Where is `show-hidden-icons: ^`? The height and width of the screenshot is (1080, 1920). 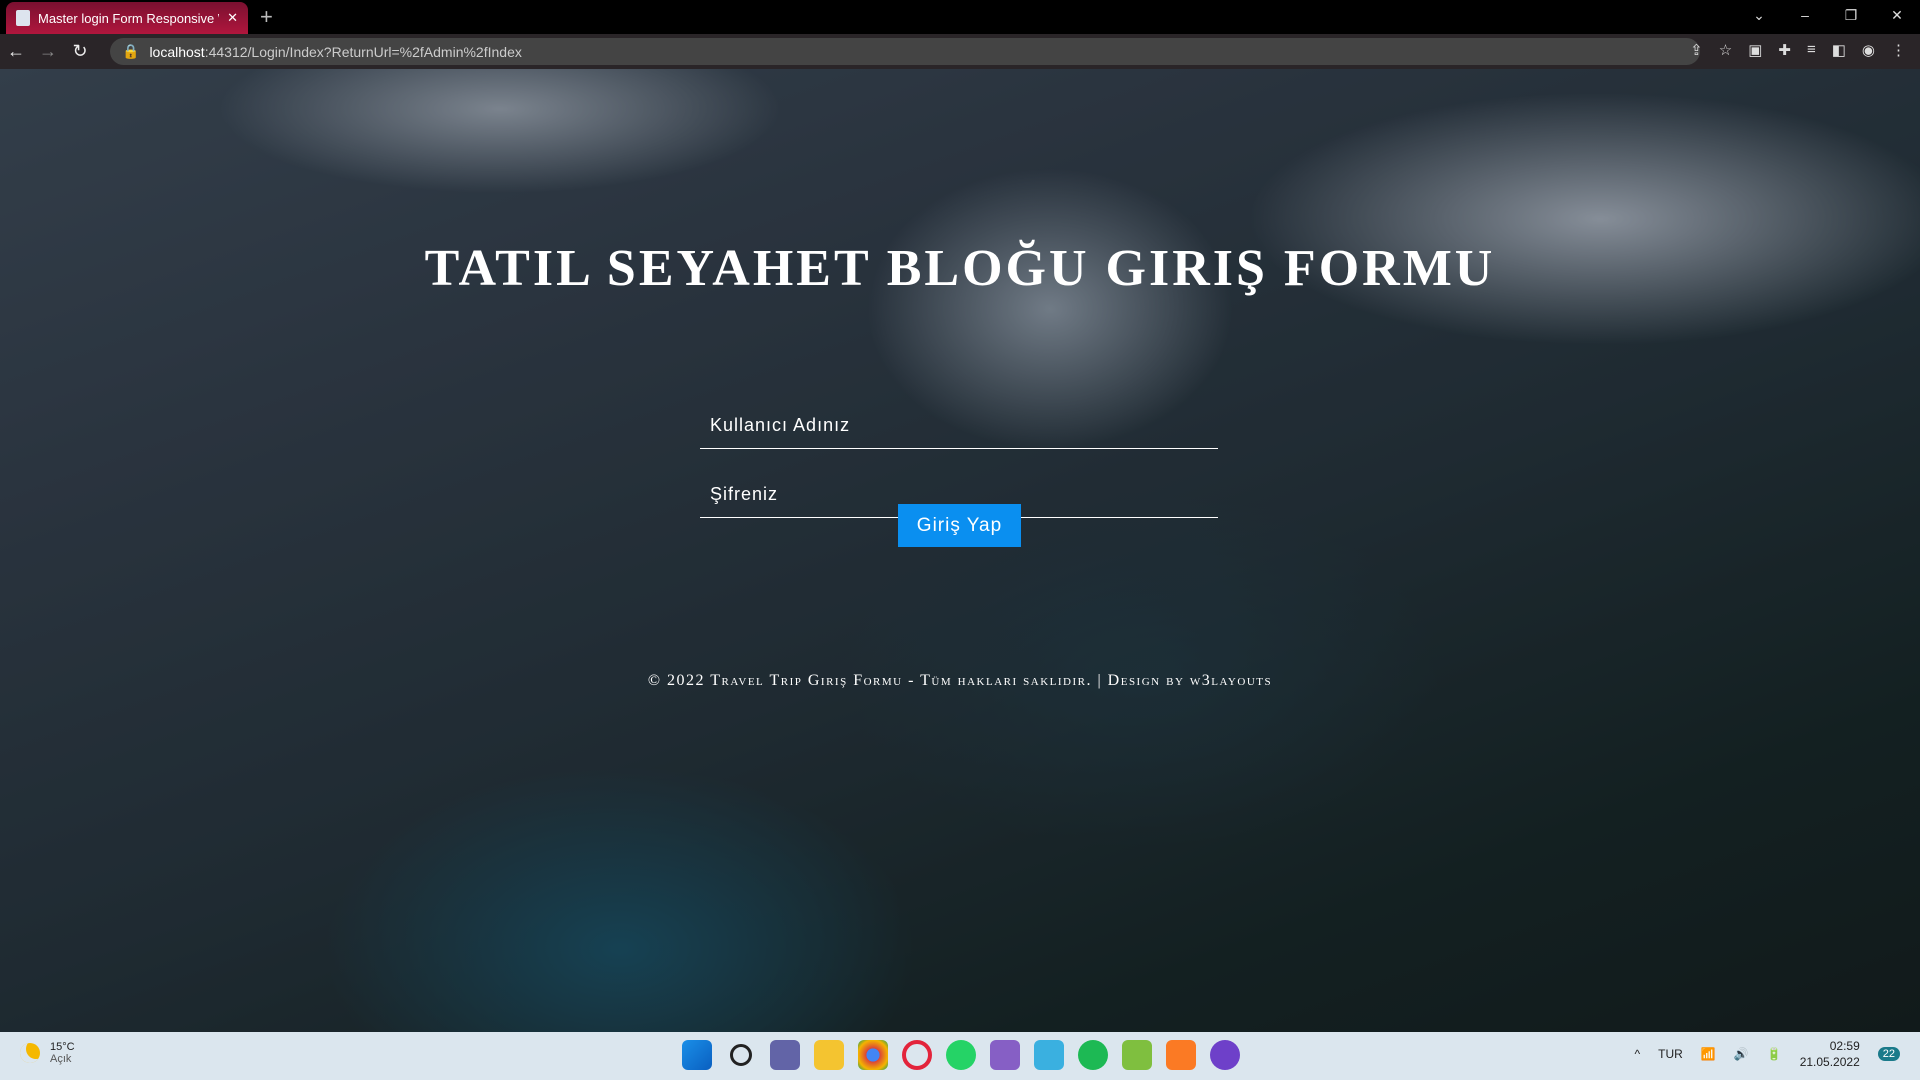 show-hidden-icons: ^ is located at coordinates (1638, 1054).